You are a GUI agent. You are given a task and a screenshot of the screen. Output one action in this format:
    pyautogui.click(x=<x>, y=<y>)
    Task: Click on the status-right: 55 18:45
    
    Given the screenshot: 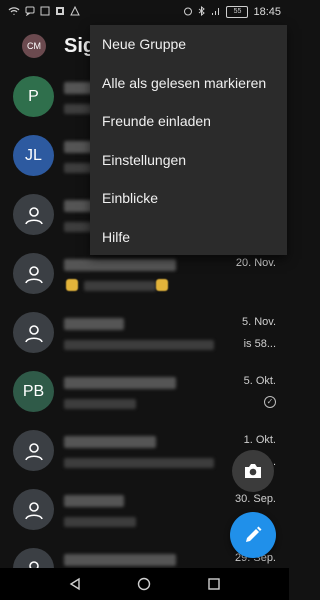 What is the action you would take?
    pyautogui.click(x=232, y=12)
    